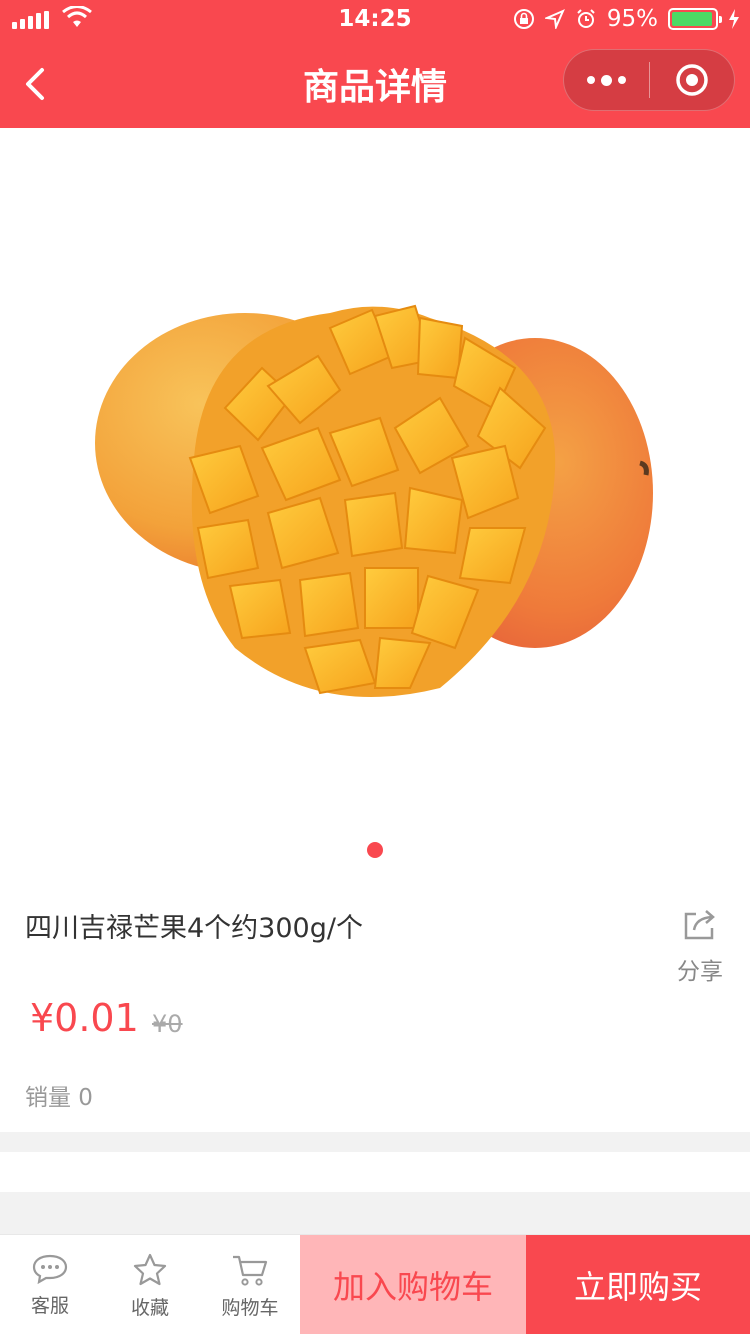 The width and height of the screenshot is (750, 1334). I want to click on customer-service-button: 客服, so click(50, 1284).